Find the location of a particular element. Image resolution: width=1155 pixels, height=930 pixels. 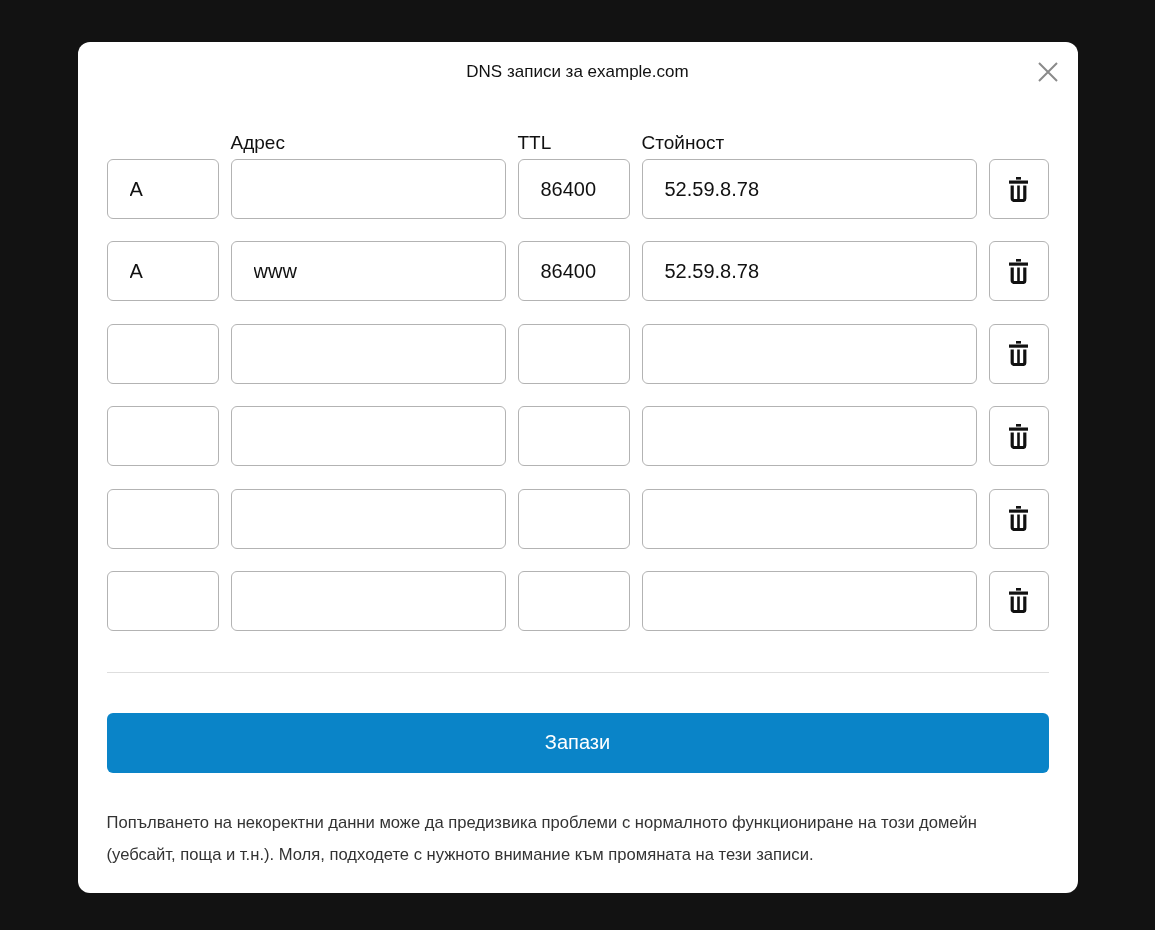

dialog-title: DNS записи за example.com is located at coordinates (577, 72).